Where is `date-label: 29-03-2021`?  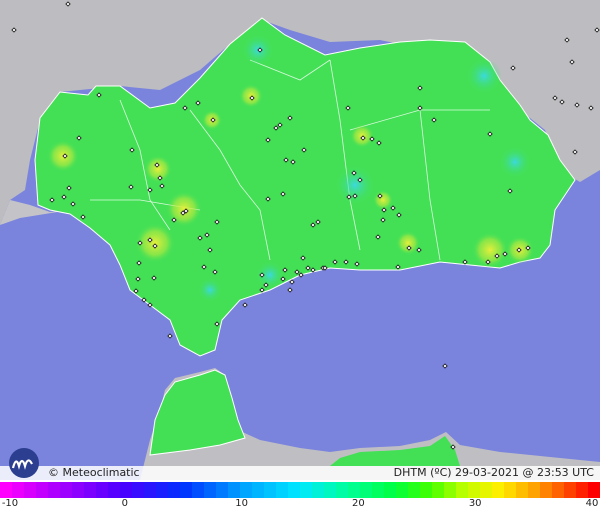
date-label: 29-03-2021 is located at coordinates (487, 472).